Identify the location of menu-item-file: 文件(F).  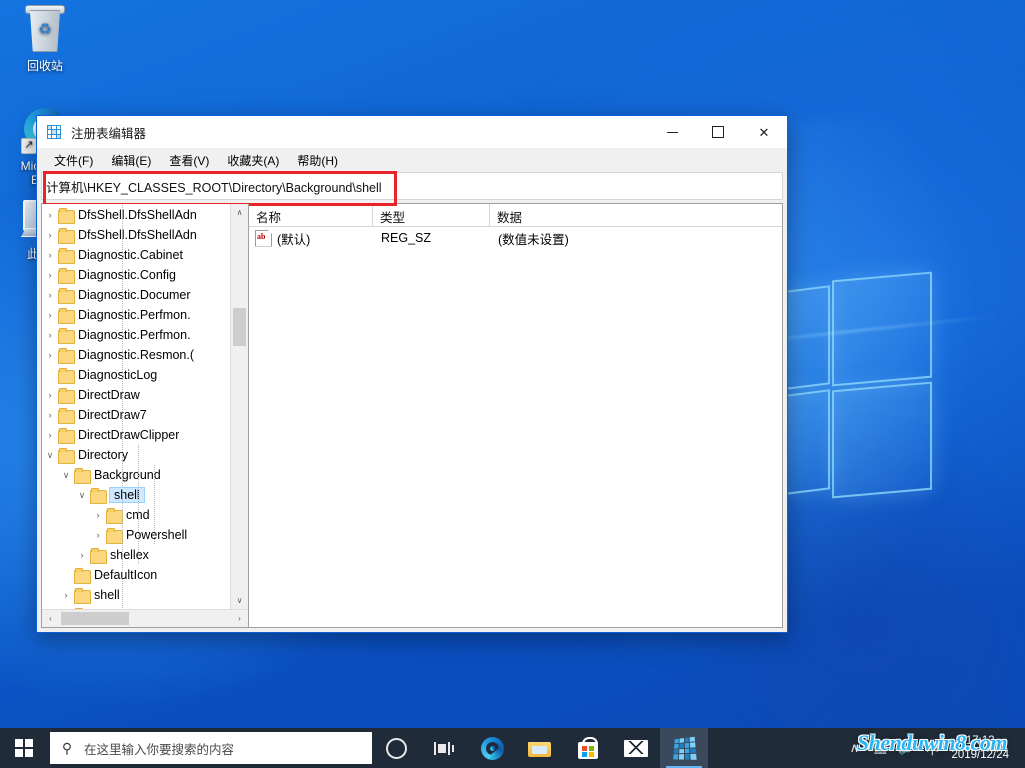
(73, 160).